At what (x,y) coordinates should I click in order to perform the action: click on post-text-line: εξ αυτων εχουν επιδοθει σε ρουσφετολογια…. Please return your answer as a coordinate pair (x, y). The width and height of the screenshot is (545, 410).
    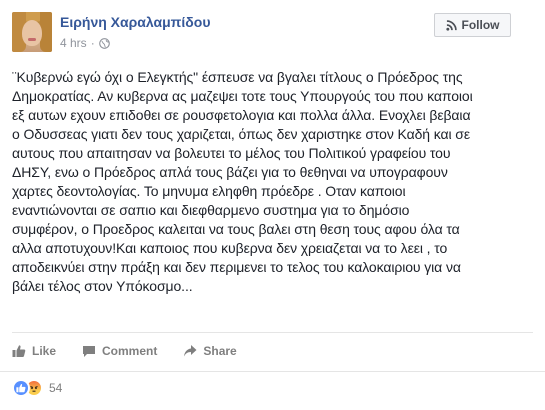
    Looking at the image, I should click on (241, 115).